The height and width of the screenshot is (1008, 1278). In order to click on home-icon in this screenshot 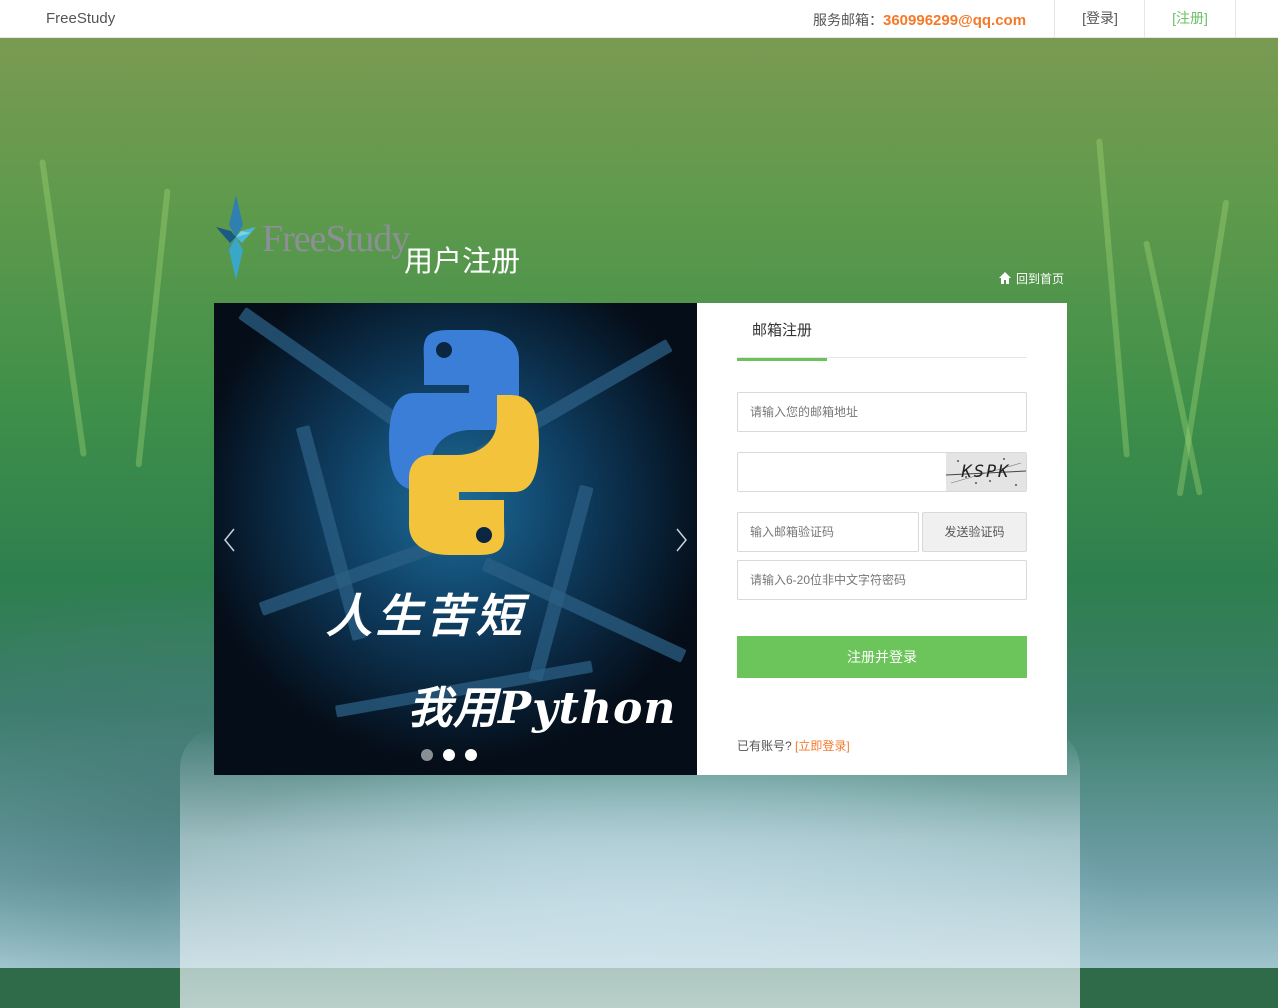, I will do `click(1005, 278)`.